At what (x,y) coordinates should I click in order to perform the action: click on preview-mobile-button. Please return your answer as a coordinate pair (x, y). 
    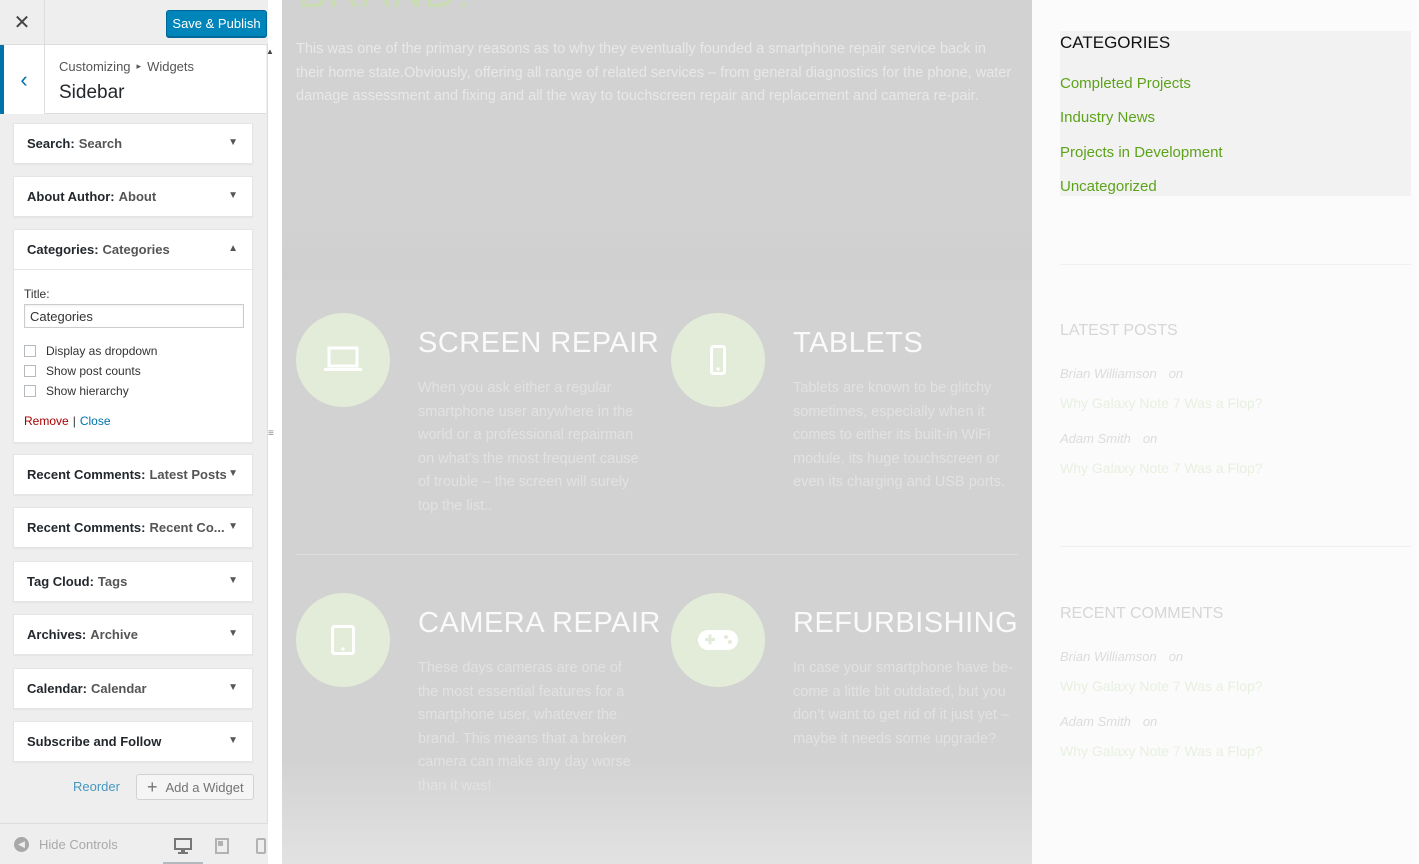
    Looking at the image, I should click on (261, 846).